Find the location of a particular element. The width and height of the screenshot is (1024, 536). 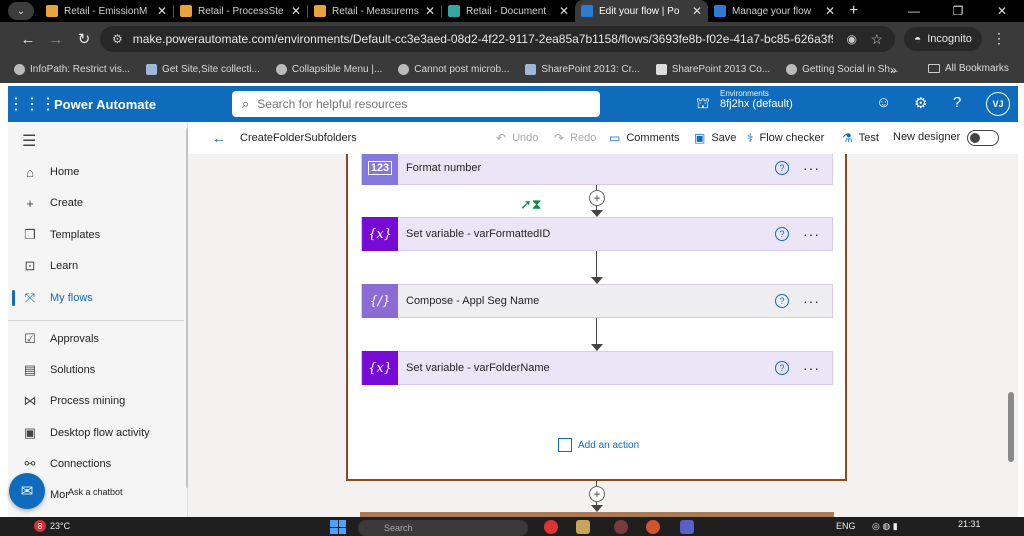

chrome-icon is located at coordinates (551, 527).